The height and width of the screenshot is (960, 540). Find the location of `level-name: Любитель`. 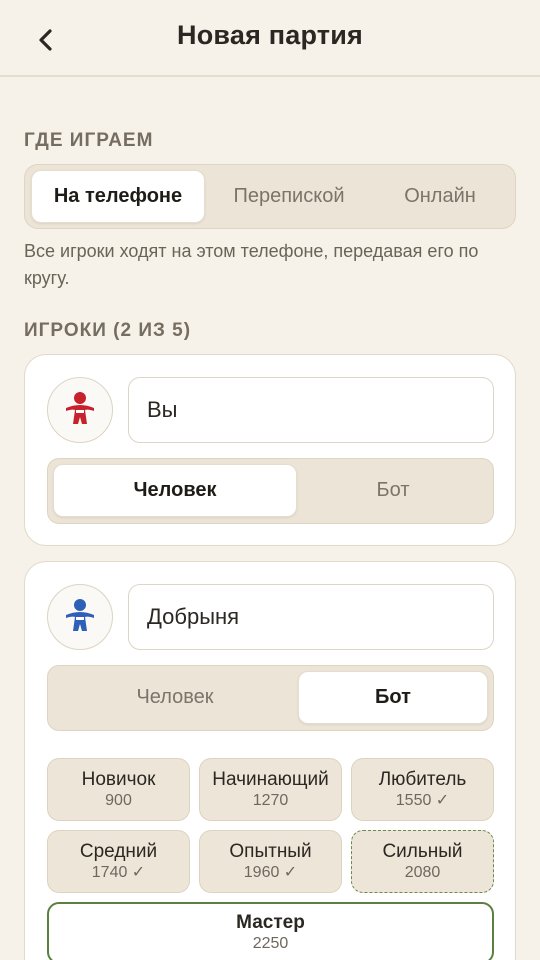

level-name: Любитель is located at coordinates (422, 779).